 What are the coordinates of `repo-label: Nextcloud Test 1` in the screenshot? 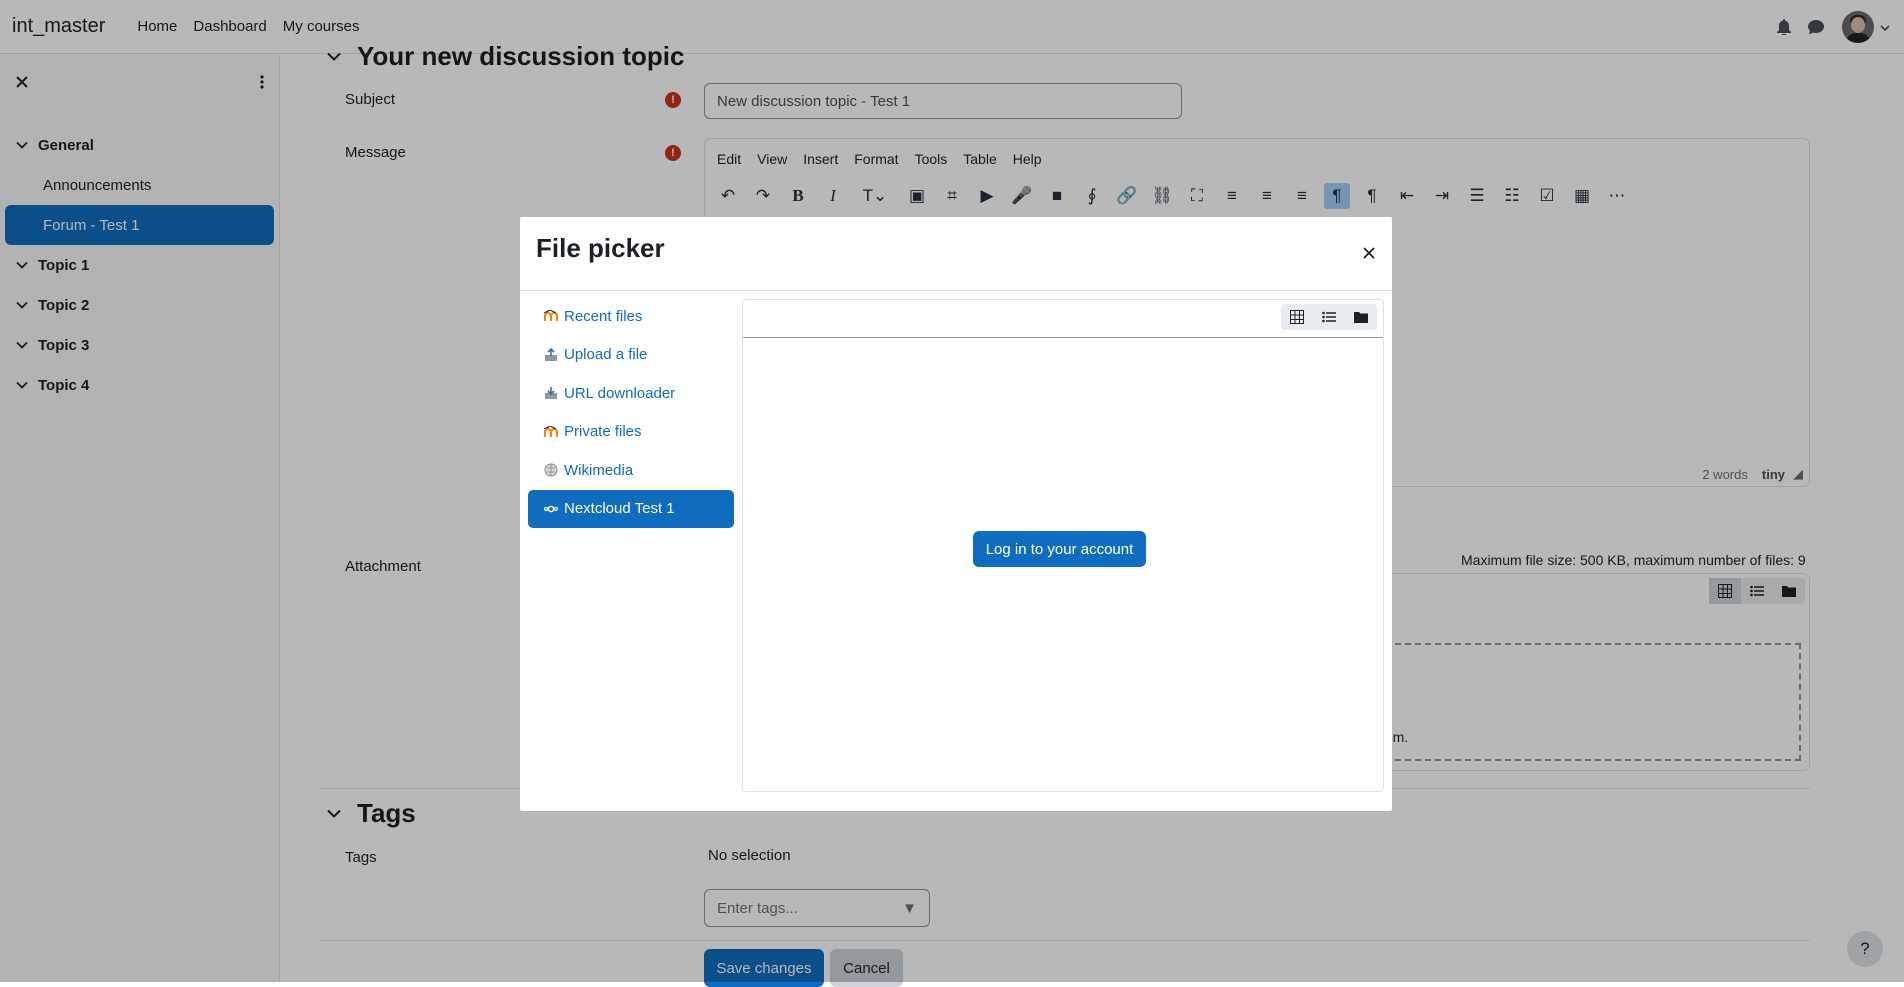 It's located at (619, 508).